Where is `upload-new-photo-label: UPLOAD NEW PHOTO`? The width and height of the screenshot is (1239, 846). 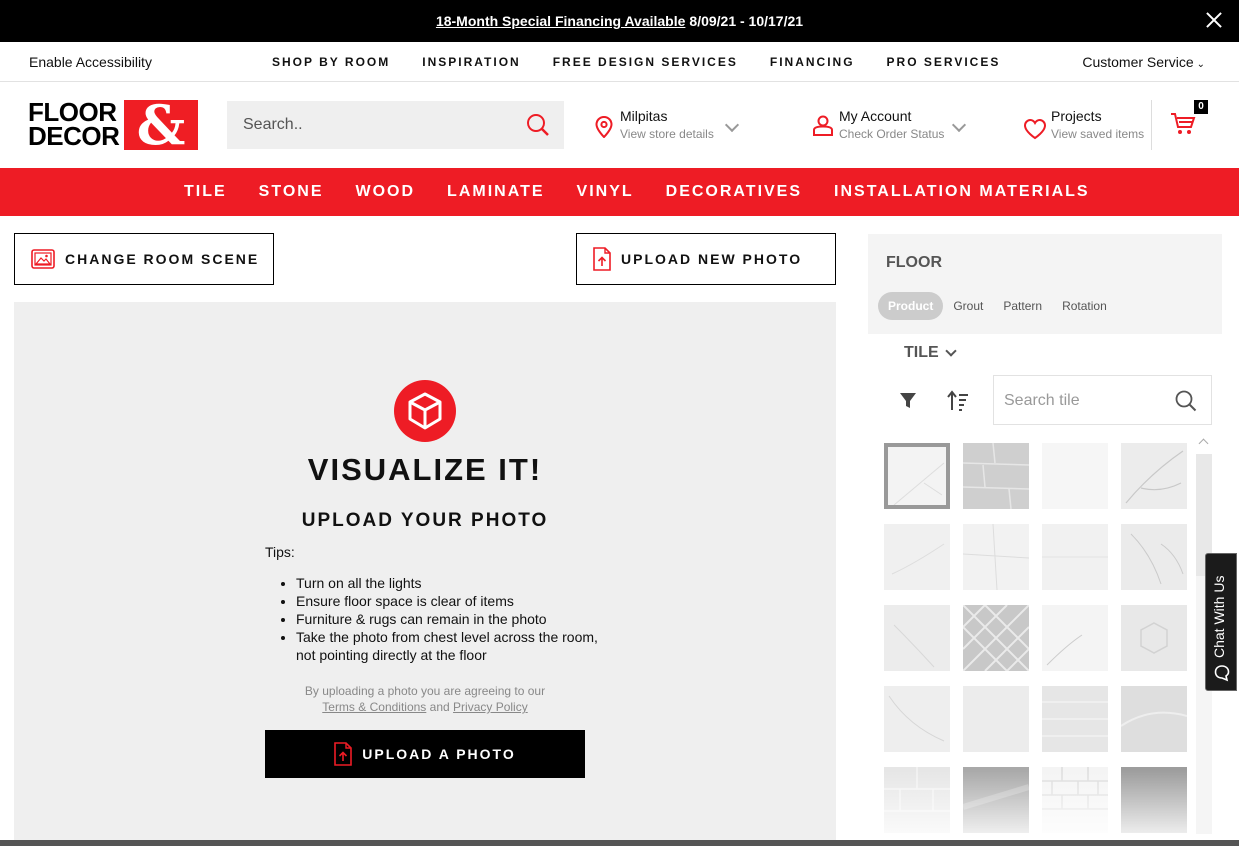
upload-new-photo-label: UPLOAD NEW PHOTO is located at coordinates (712, 259).